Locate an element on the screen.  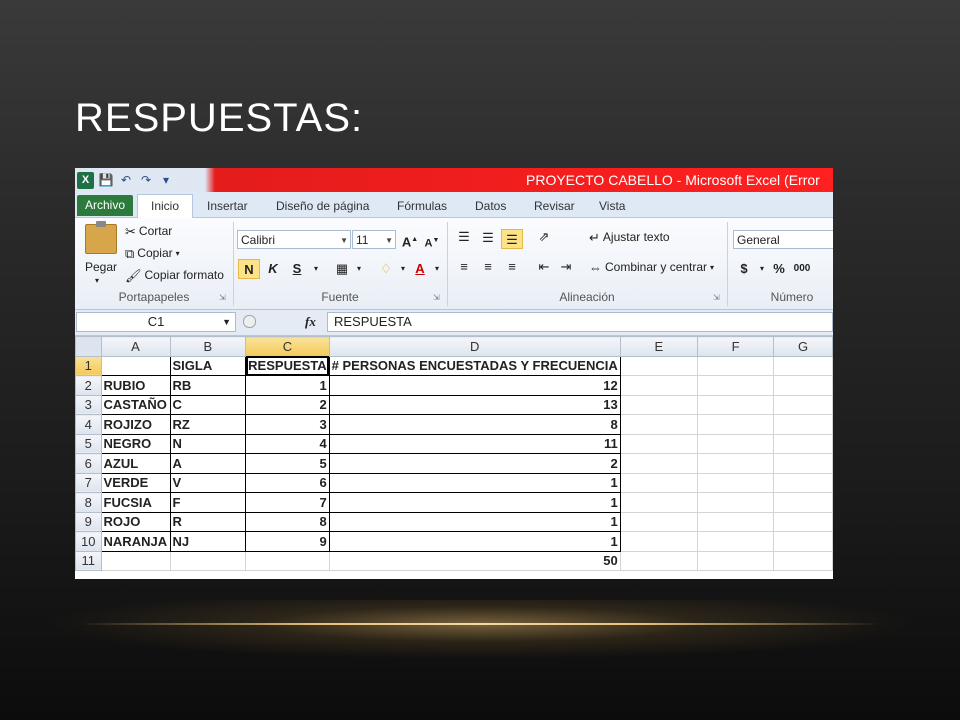
cell-a: ROJIZO is located at coordinates (135, 424).